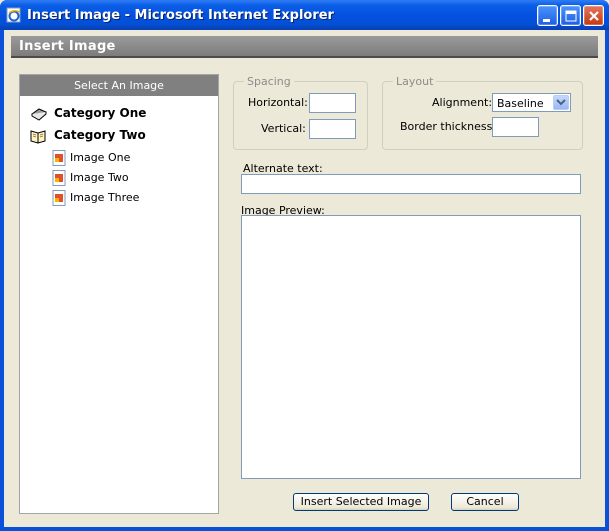 This screenshot has height=531, width=609. Describe the element at coordinates (485, 502) in the screenshot. I see `cancel-button: Cancel` at that location.